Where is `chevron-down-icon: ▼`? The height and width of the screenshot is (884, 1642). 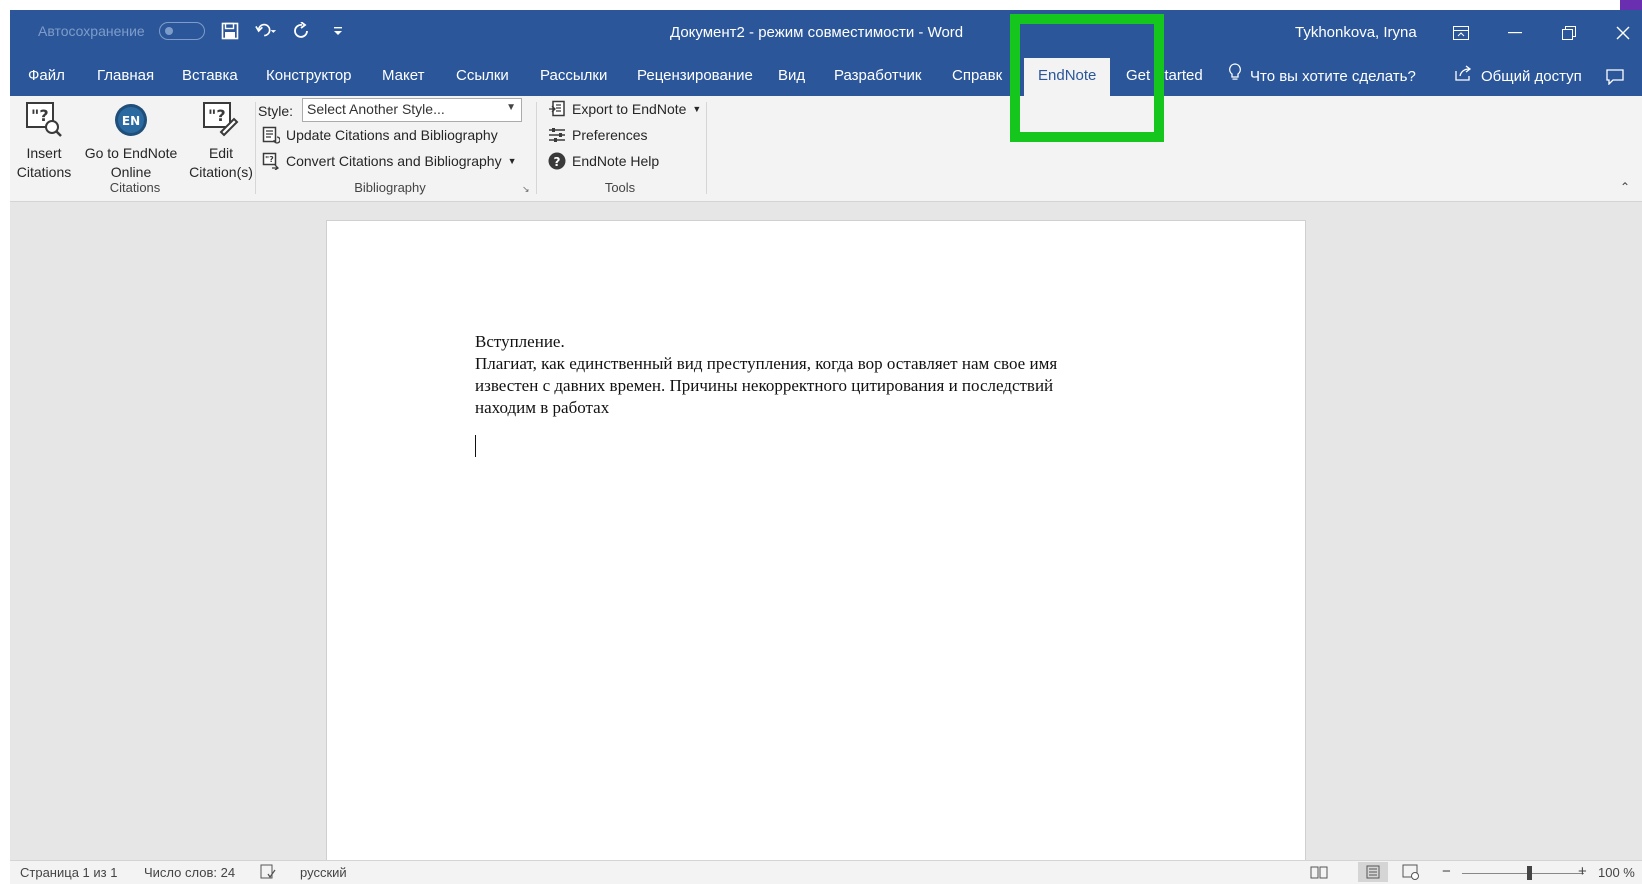
chevron-down-icon: ▼ is located at coordinates (511, 107).